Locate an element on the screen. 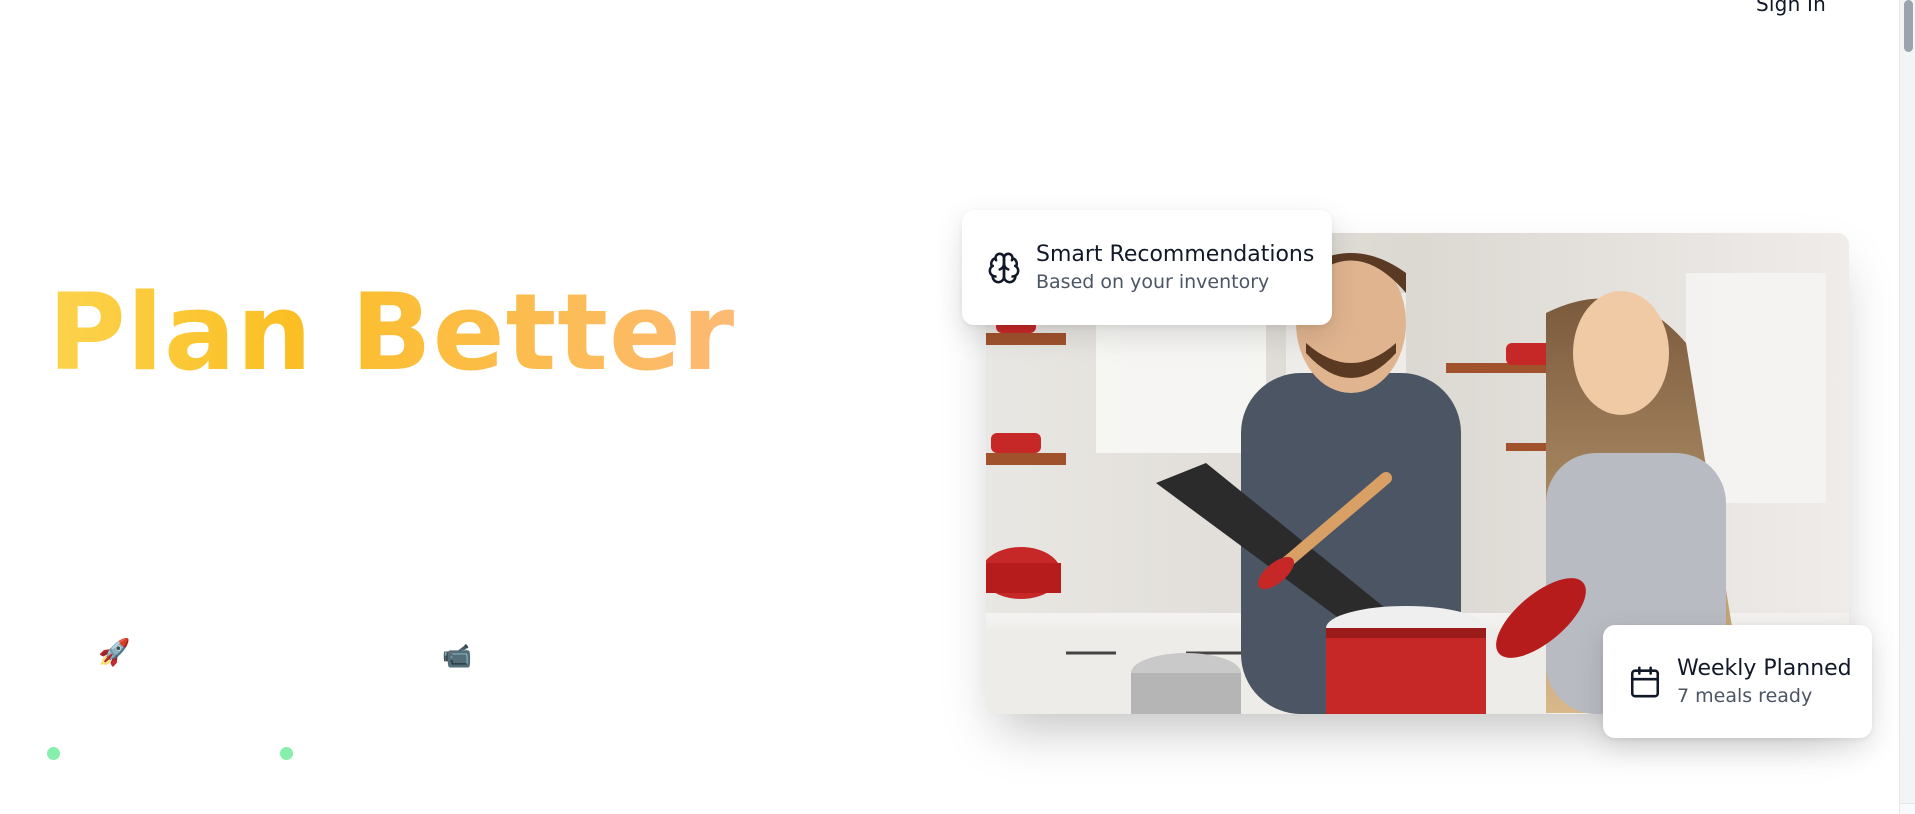 The height and width of the screenshot is (814, 1915). weekly-card: Weekly Planned 7 meals ready is located at coordinates (1737, 681).